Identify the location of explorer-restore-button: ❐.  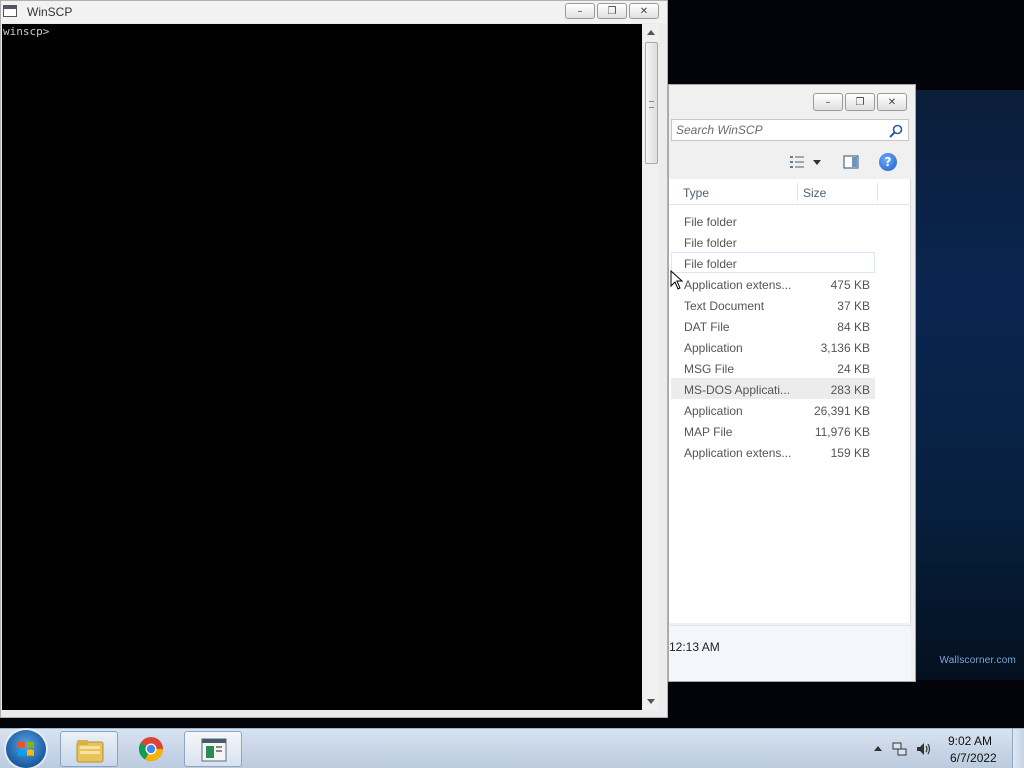
(860, 102).